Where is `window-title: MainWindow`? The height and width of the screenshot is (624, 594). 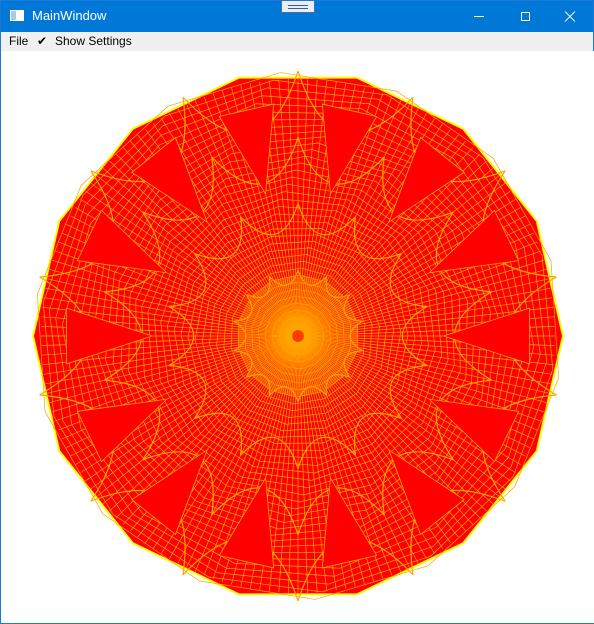 window-title: MainWindow is located at coordinates (69, 15).